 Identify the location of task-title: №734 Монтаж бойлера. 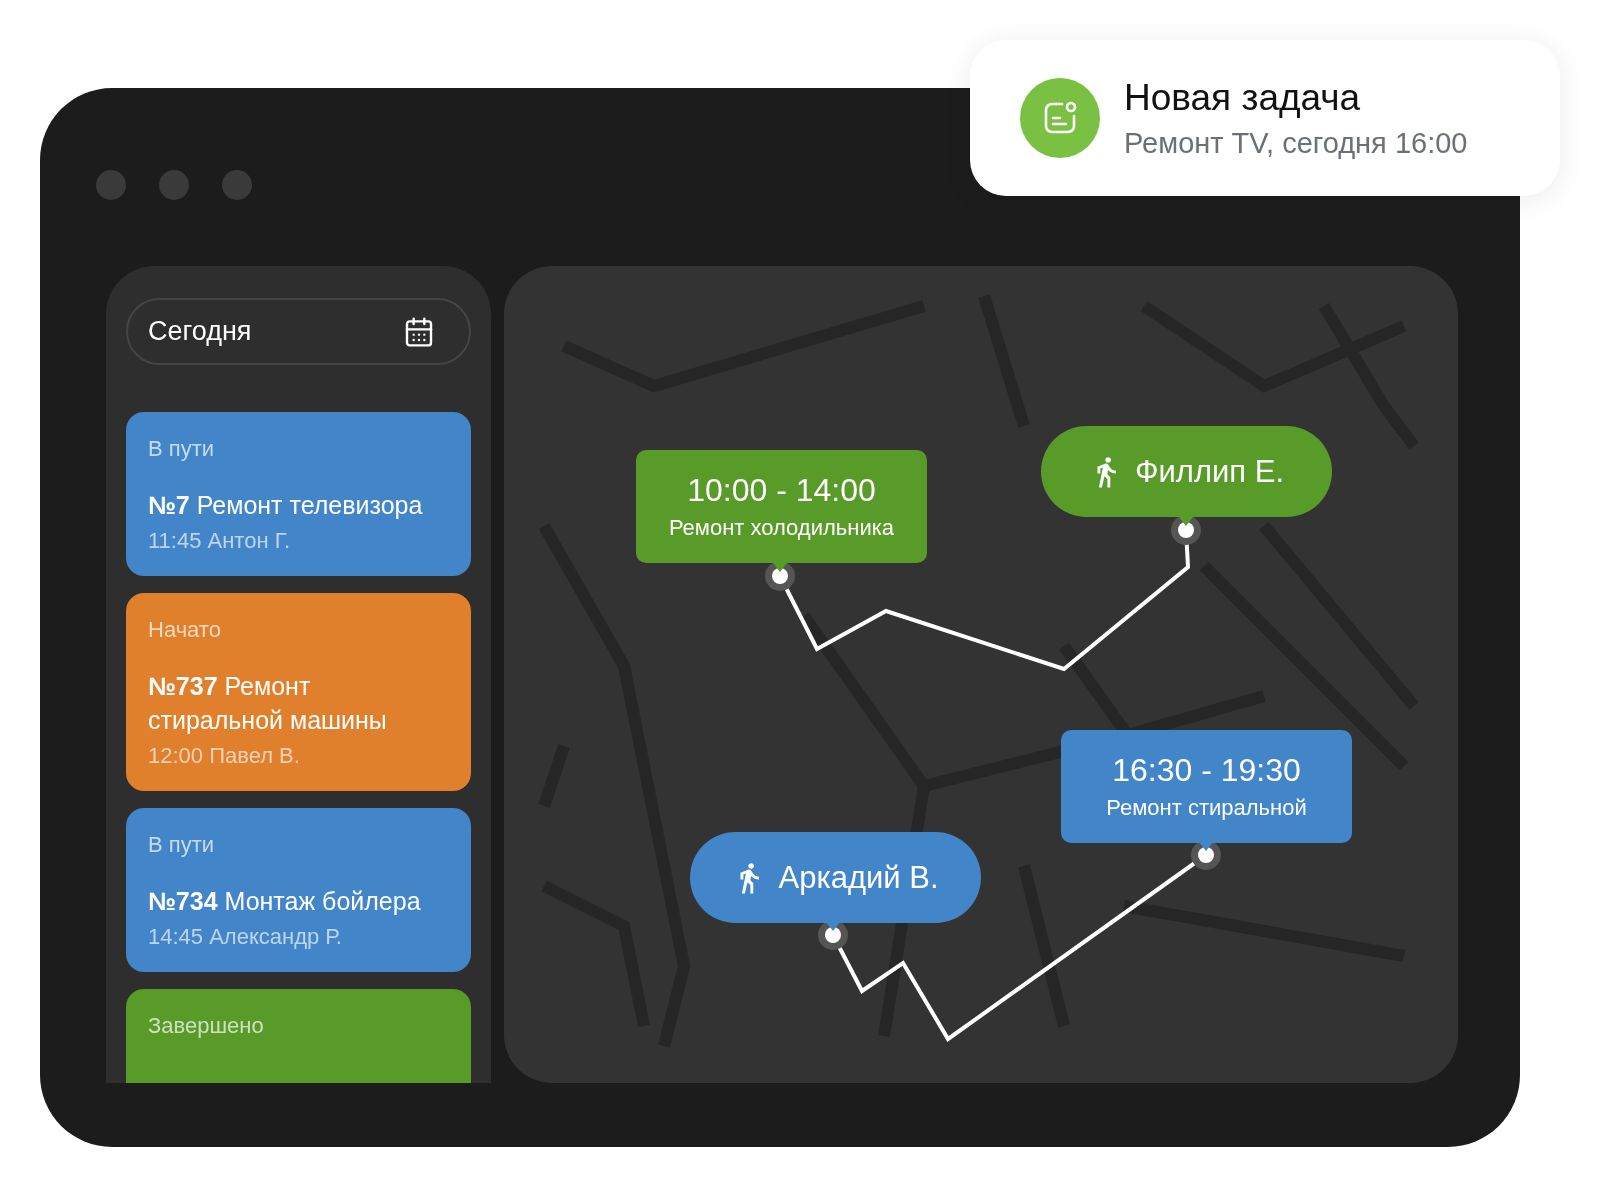
(285, 901).